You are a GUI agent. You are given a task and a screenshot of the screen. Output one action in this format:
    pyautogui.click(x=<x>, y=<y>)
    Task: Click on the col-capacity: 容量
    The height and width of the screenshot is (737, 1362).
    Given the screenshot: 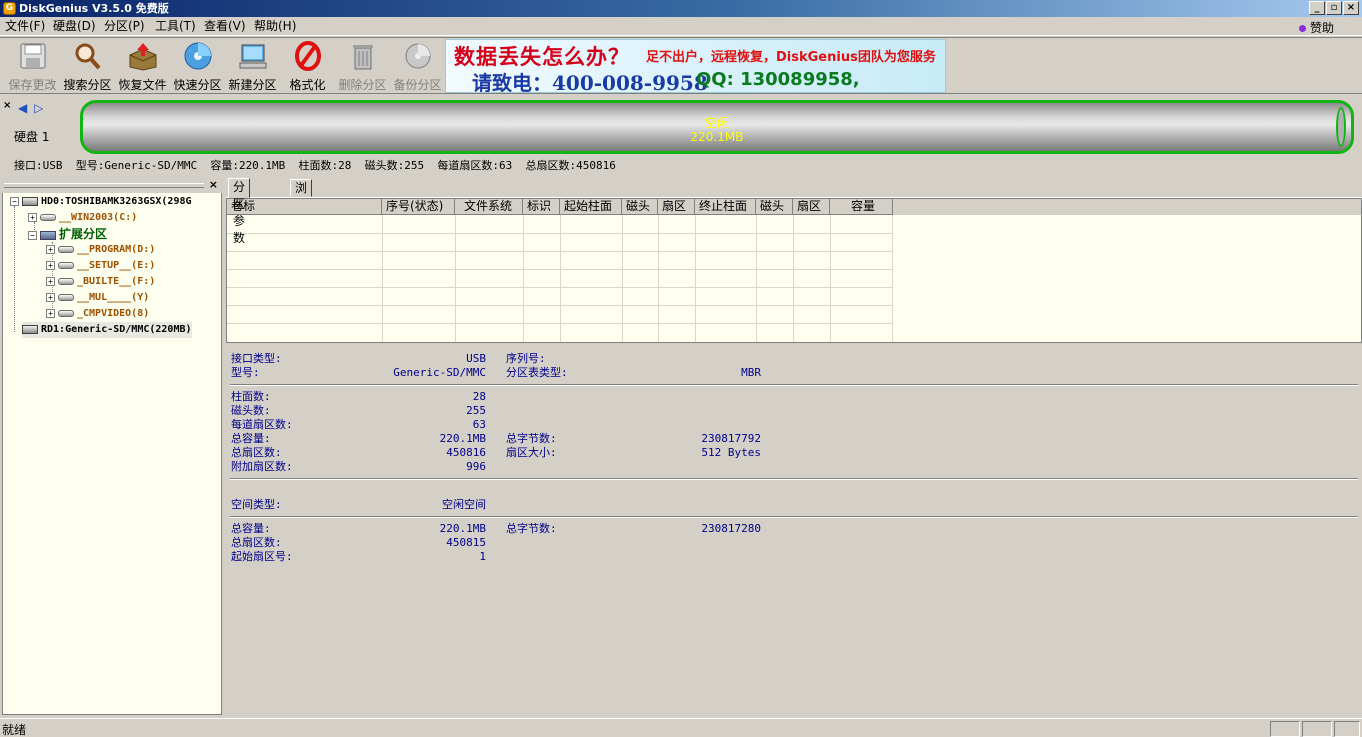 What is the action you would take?
    pyautogui.click(x=861, y=207)
    